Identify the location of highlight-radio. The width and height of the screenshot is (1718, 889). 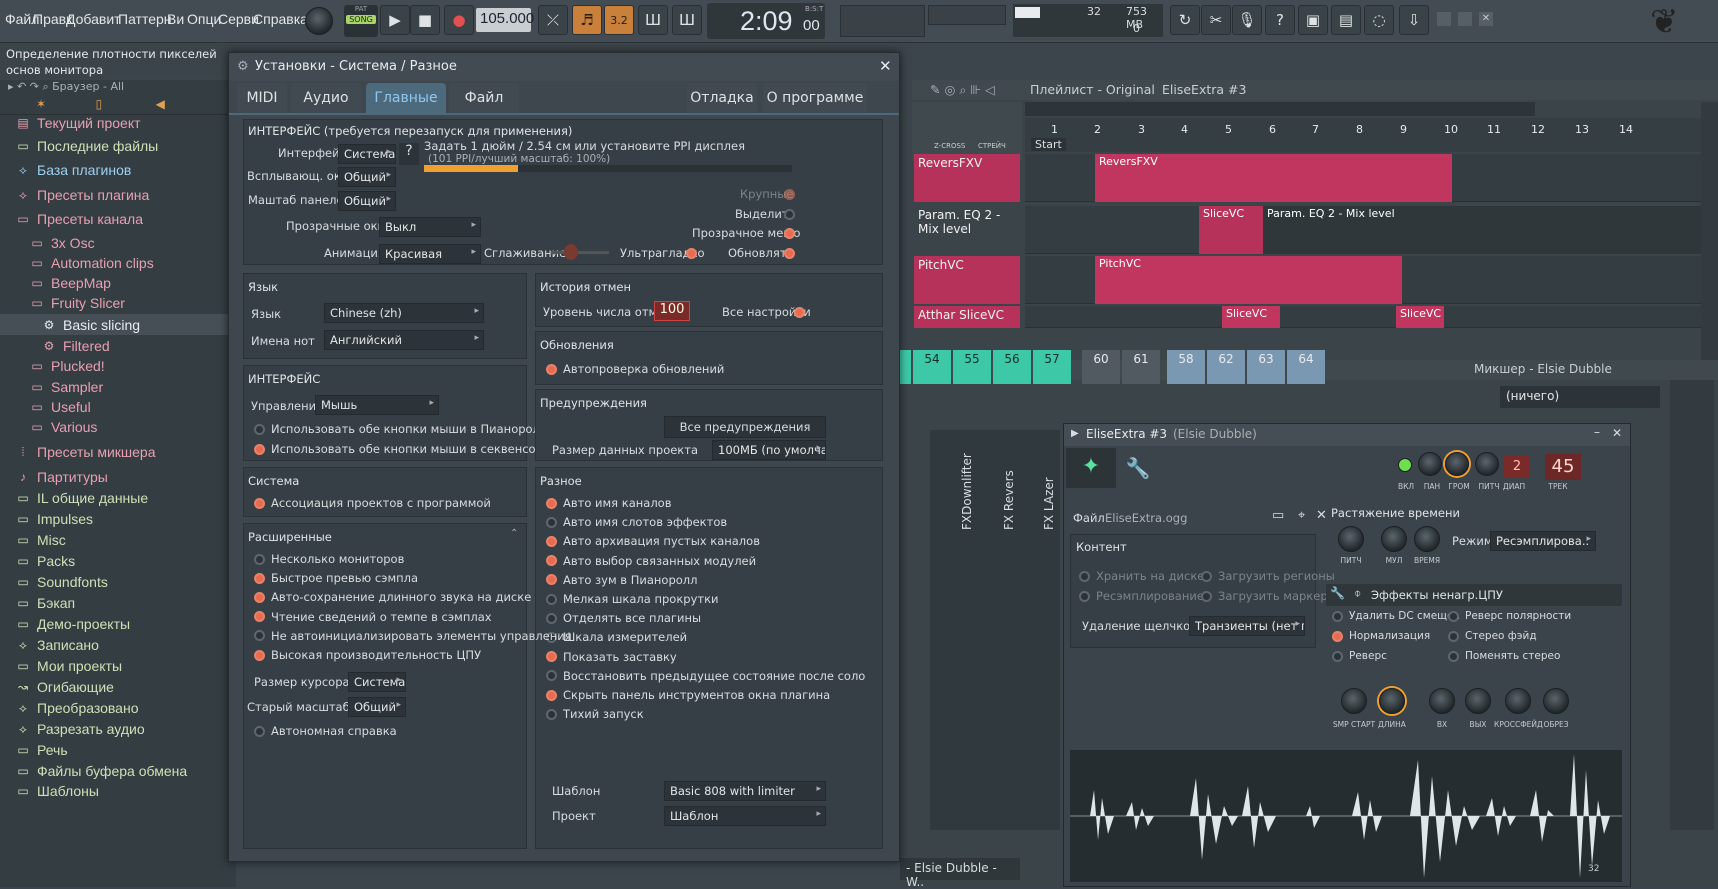
(789, 214).